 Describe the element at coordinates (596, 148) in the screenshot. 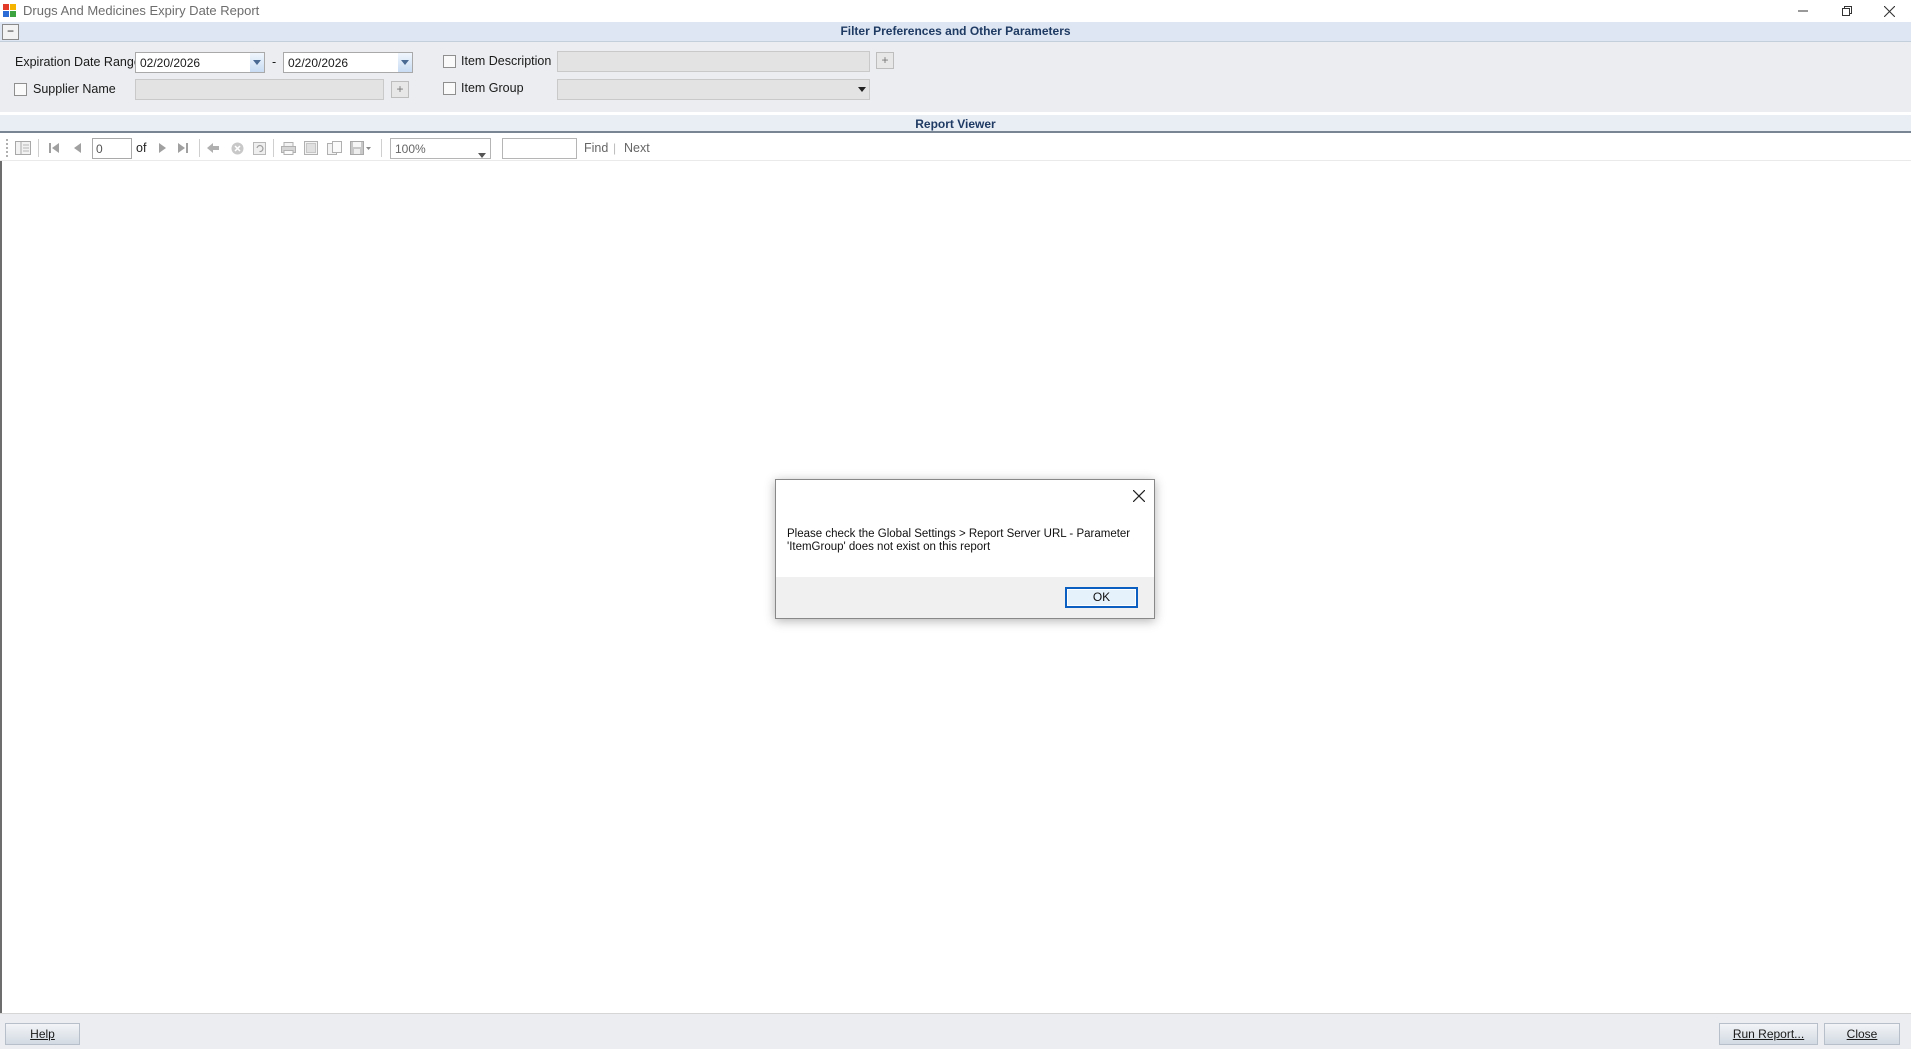

I see `find-link: Find` at that location.